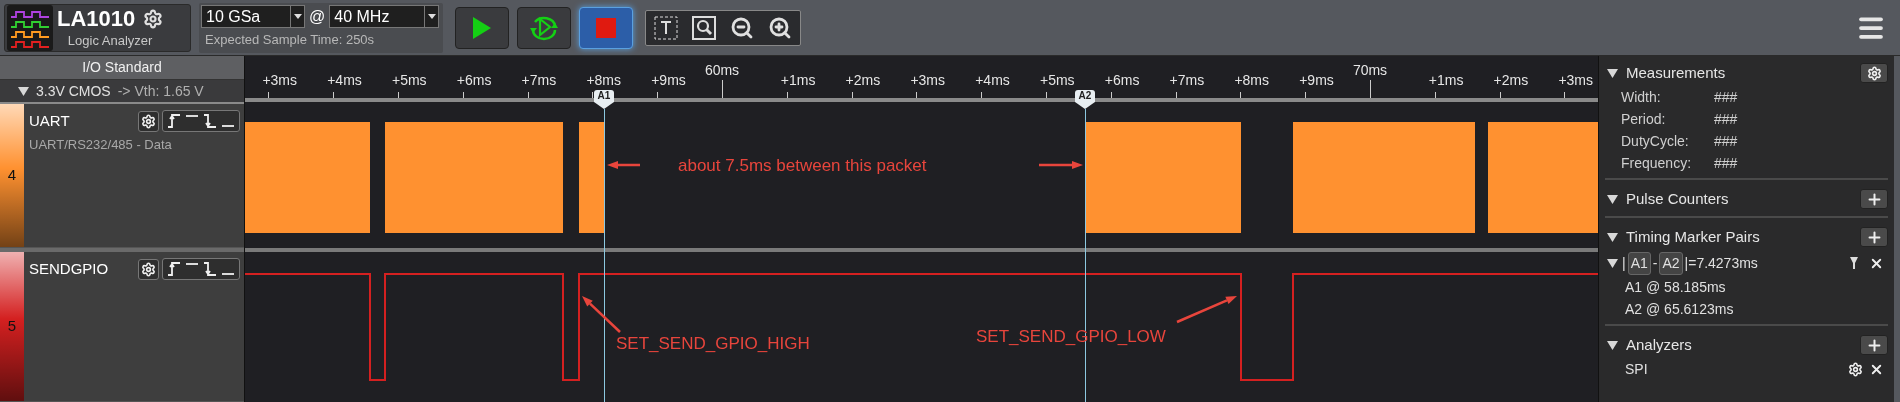 The width and height of the screenshot is (1900, 402). I want to click on channel-number: 5, so click(12, 326).